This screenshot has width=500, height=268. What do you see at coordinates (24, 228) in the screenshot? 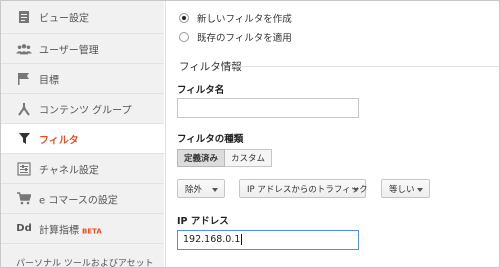
I see `calculated-metrics-icon: Dd` at bounding box center [24, 228].